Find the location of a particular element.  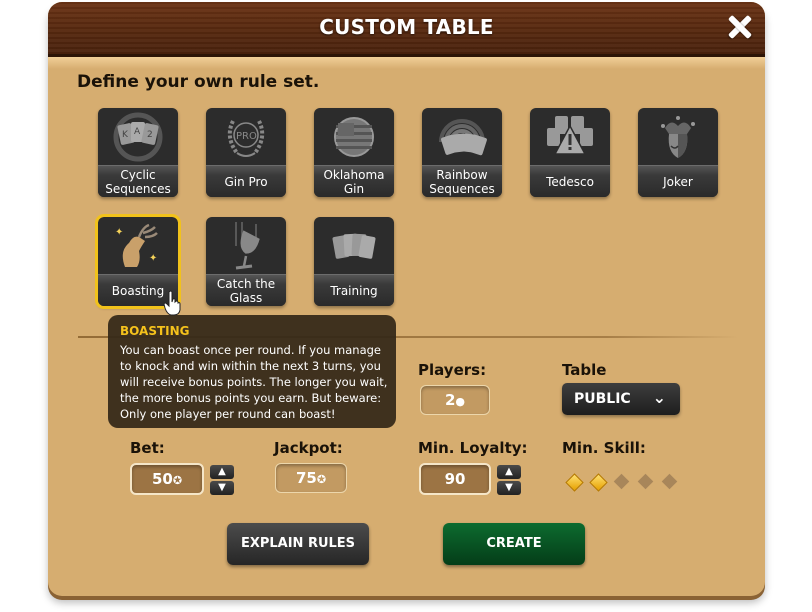

create-button: CREATE is located at coordinates (514, 544).